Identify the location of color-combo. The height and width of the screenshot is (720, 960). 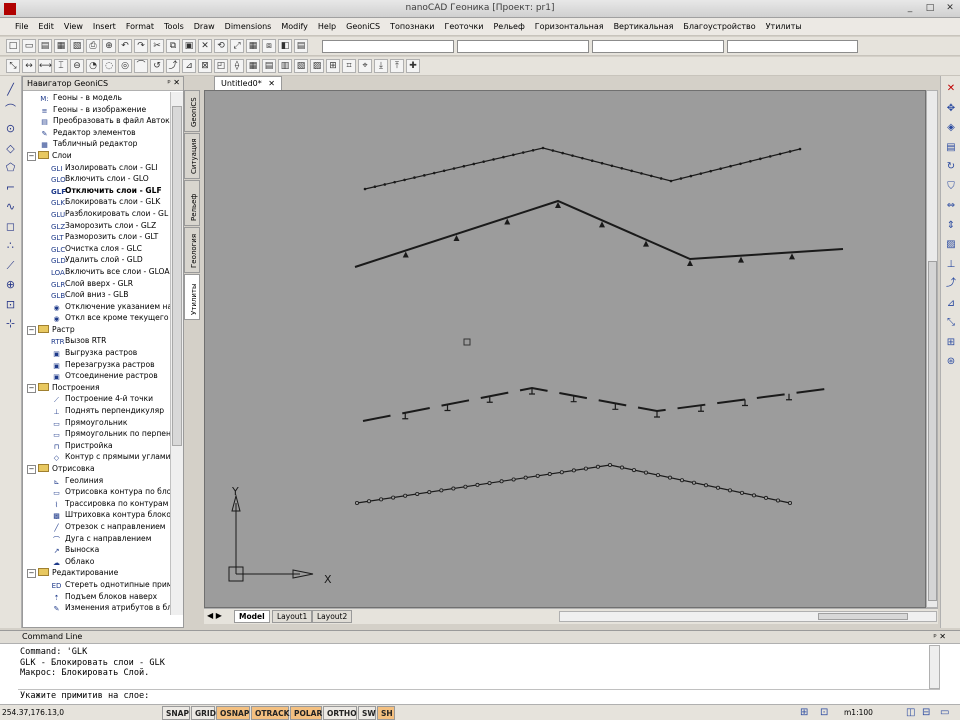
(523, 46).